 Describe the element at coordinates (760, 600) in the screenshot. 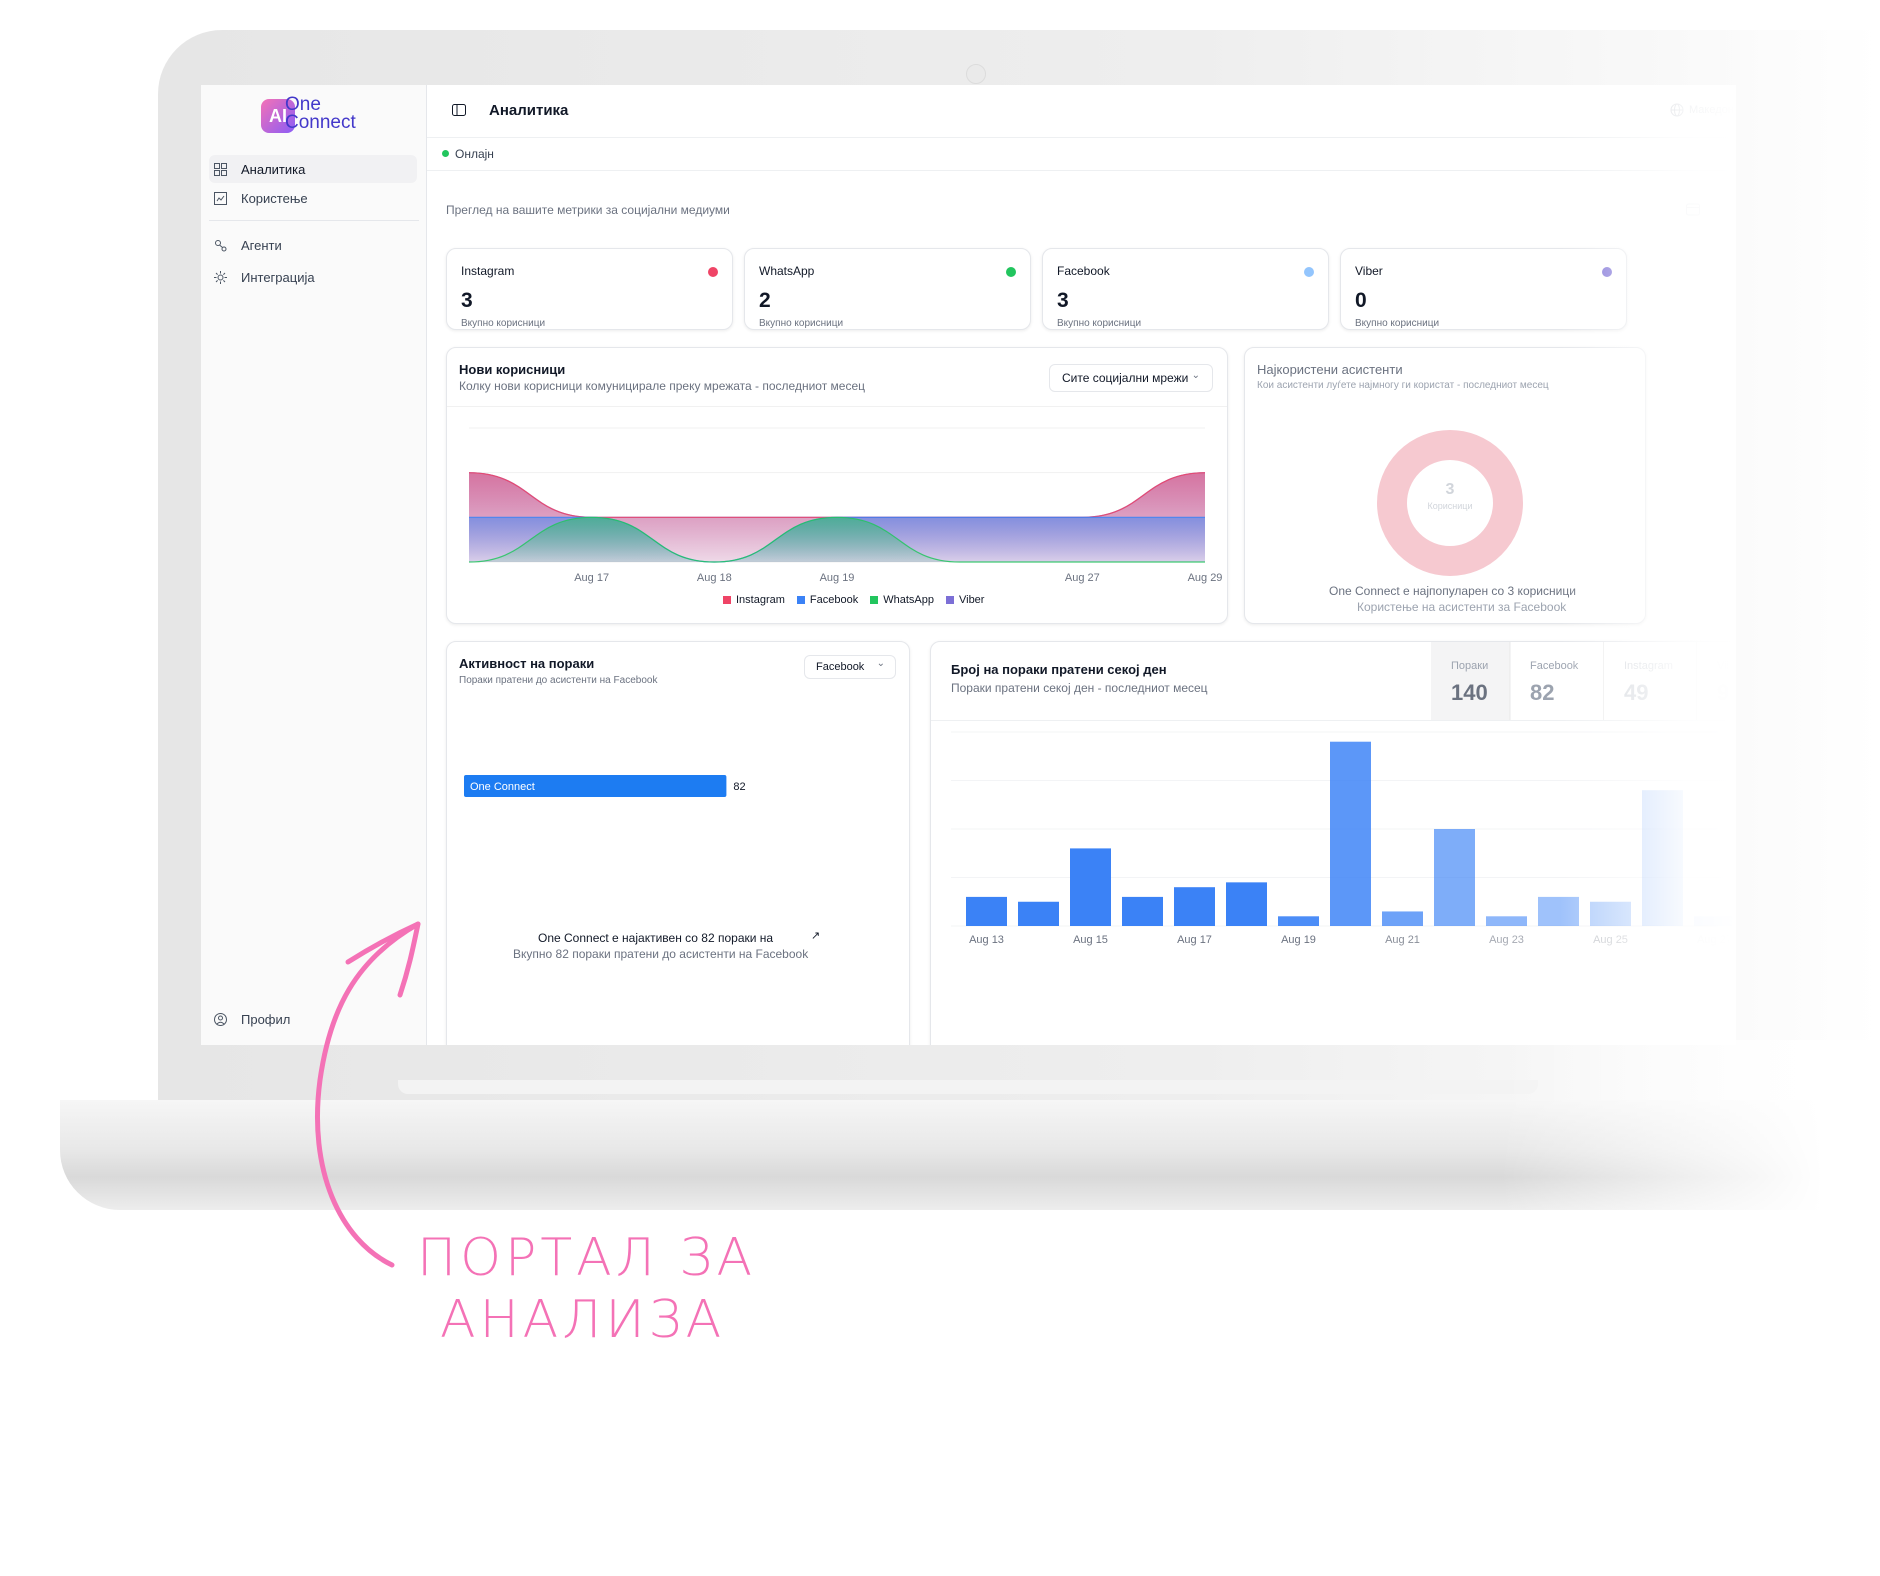

I see `legend-label: Instagram` at that location.